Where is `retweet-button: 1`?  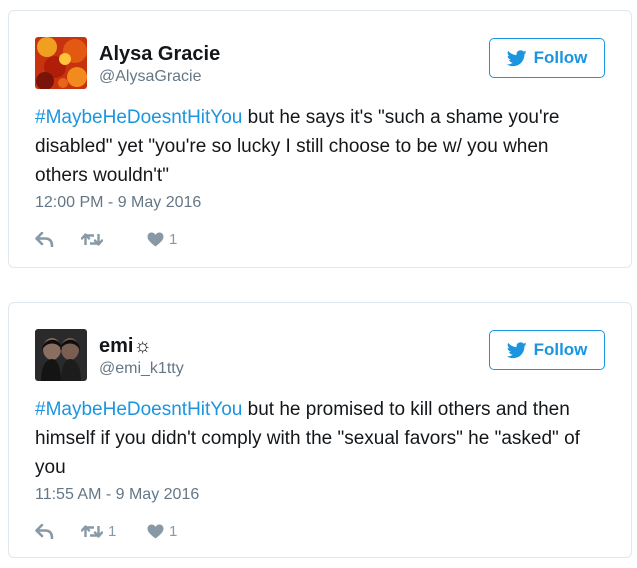 retweet-button: 1 is located at coordinates (114, 531).